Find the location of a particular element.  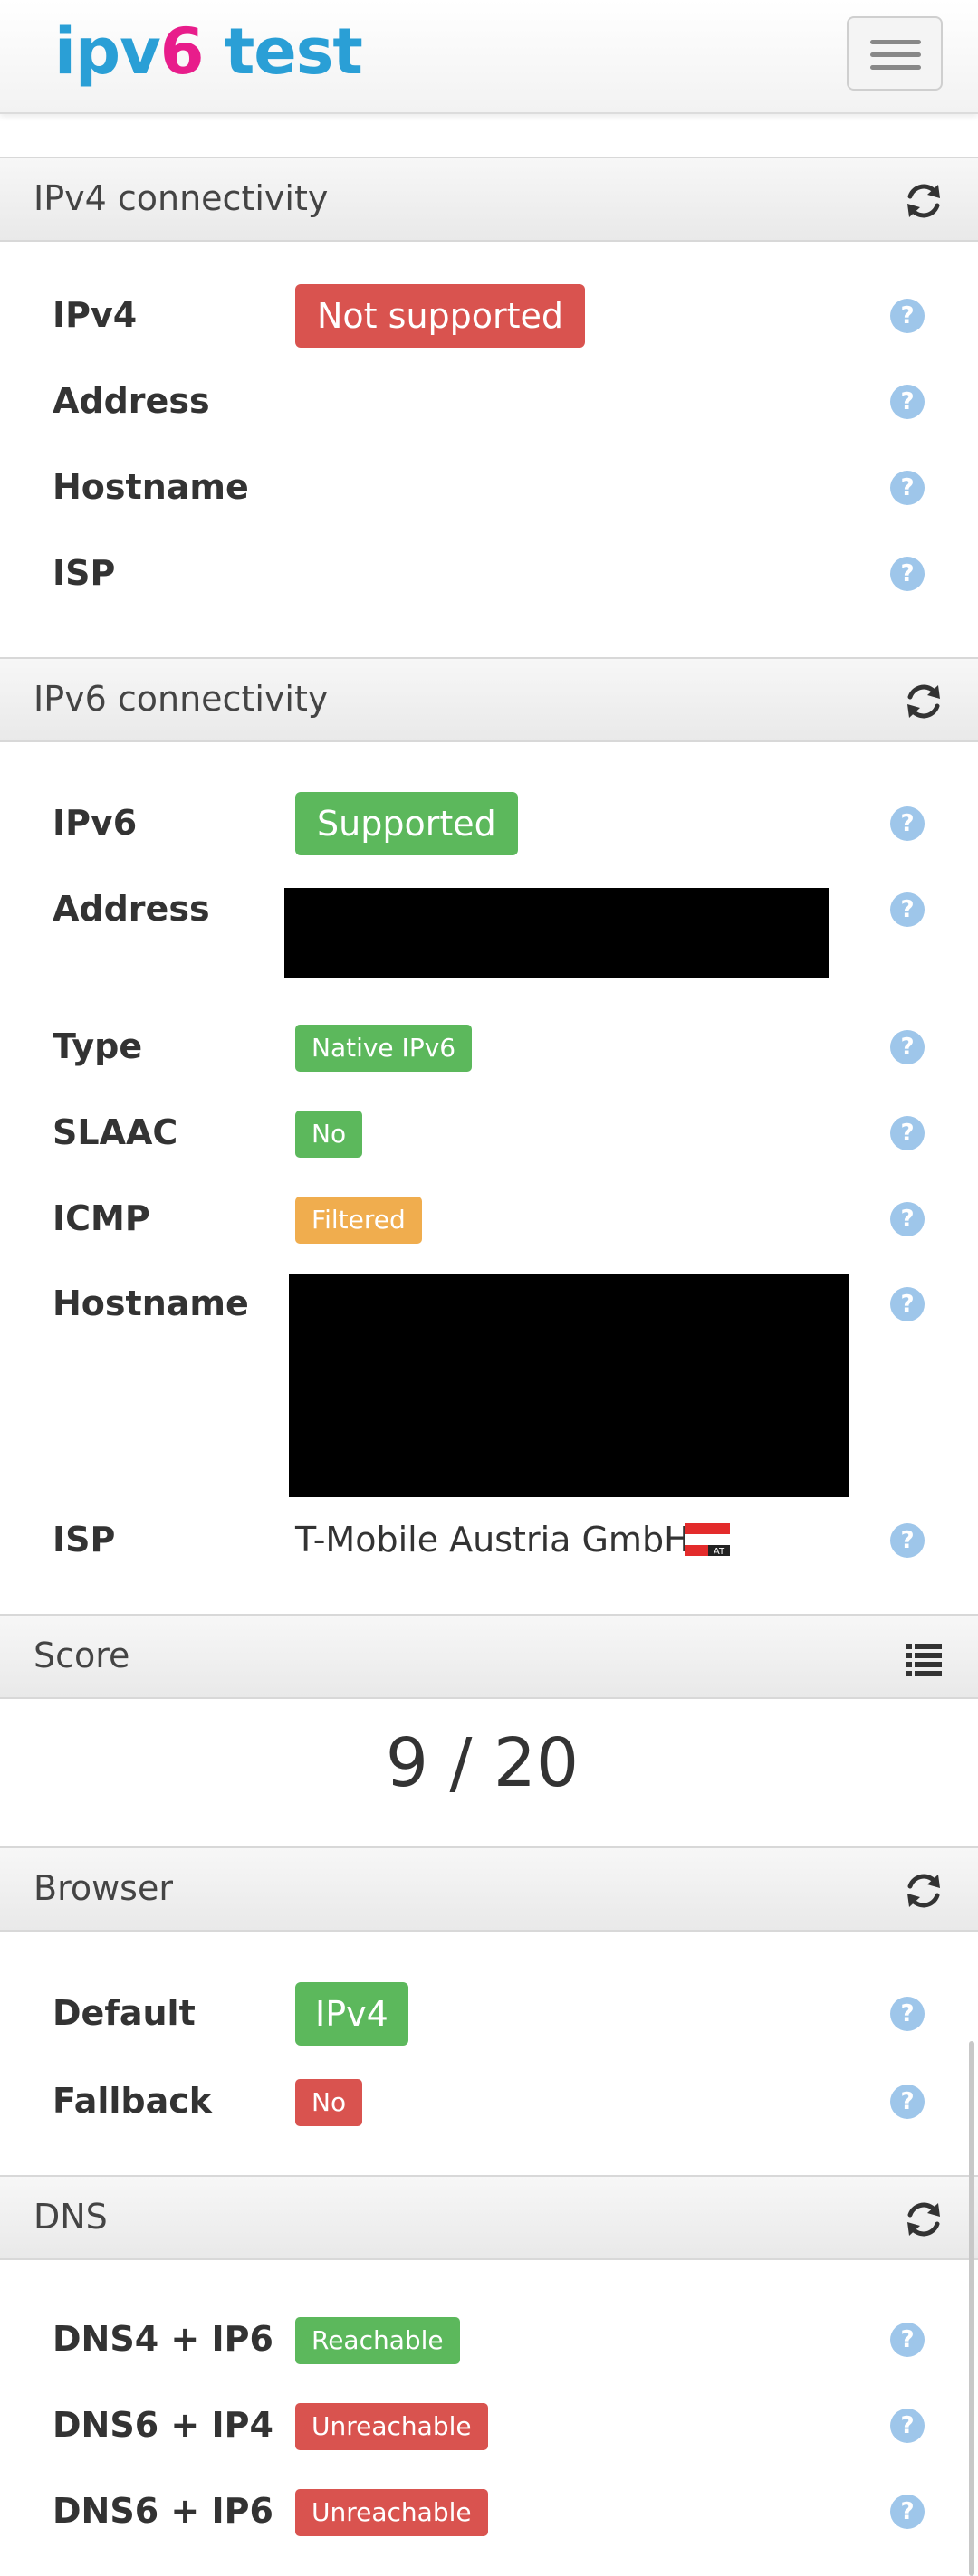

row-label: IPv6 is located at coordinates (95, 823).